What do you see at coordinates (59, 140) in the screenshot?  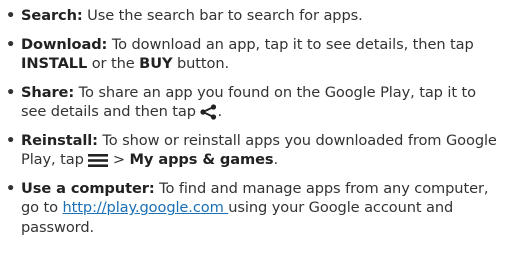 I see `item-title: Reinstall:` at bounding box center [59, 140].